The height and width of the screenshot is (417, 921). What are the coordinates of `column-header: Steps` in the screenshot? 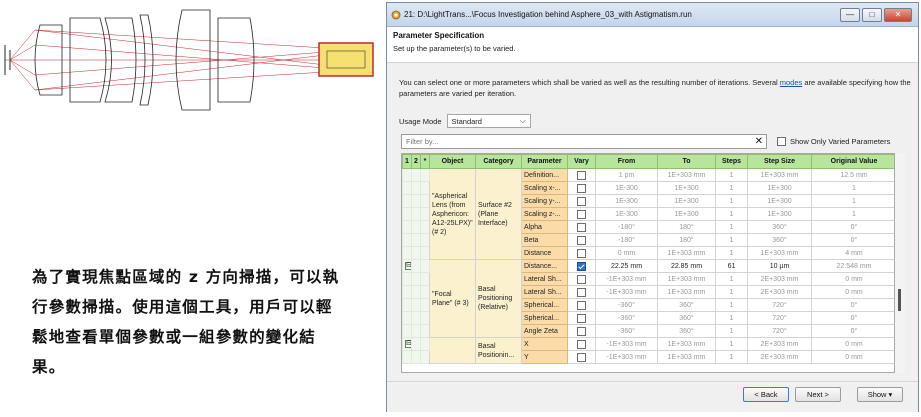 It's located at (731, 161).